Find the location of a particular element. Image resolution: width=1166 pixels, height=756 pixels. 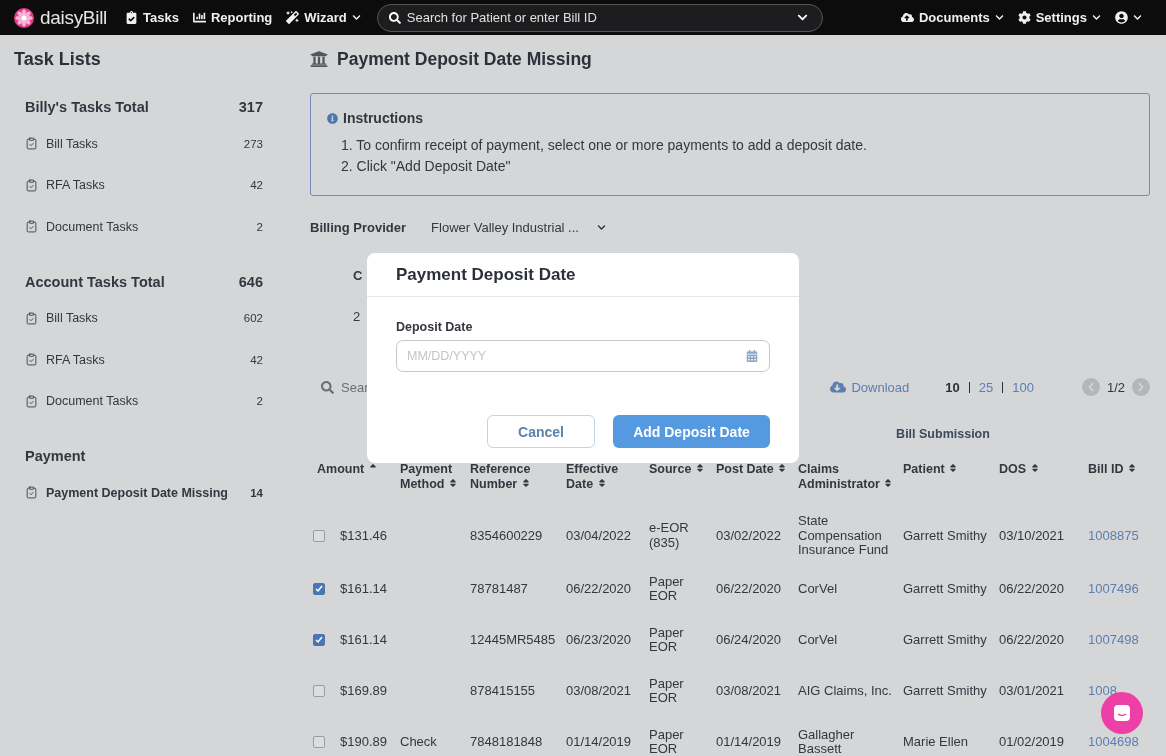

instructions-title: Instructions is located at coordinates (383, 118).